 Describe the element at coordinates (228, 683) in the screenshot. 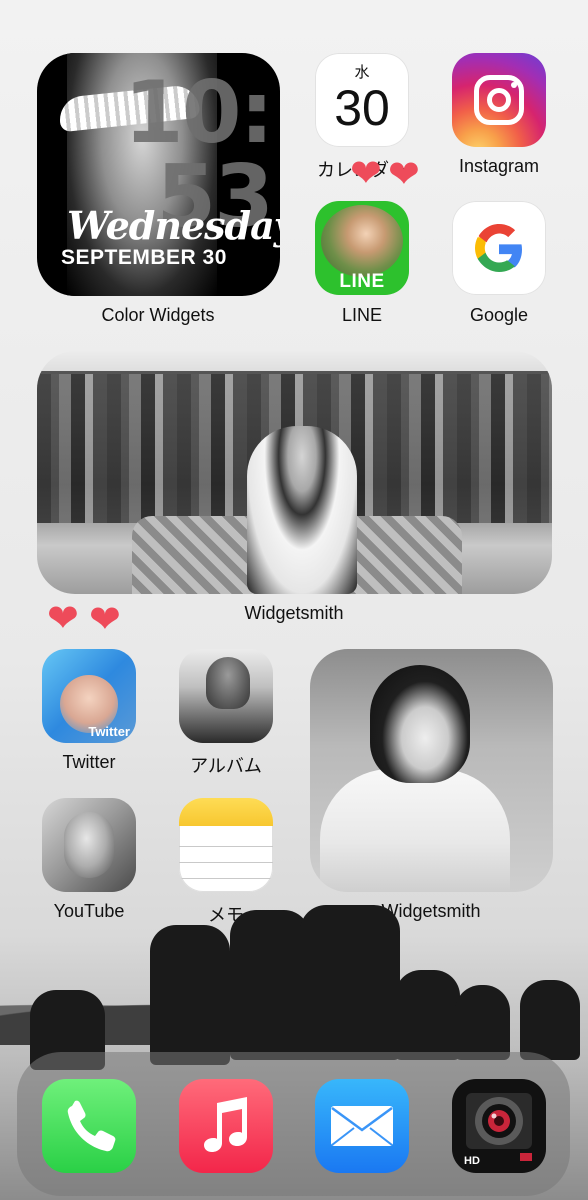

I see `album-icon-photo` at that location.